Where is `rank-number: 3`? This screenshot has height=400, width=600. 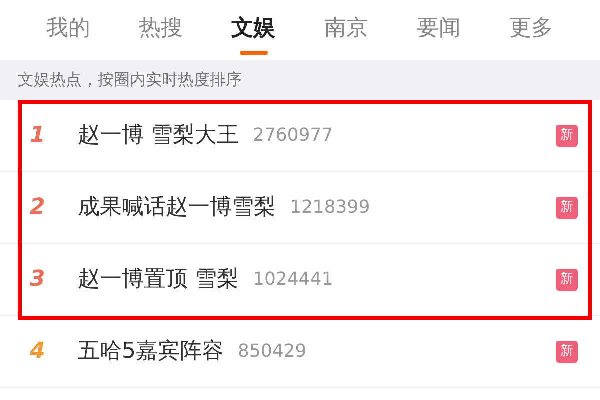 rank-number: 3 is located at coordinates (38, 280).